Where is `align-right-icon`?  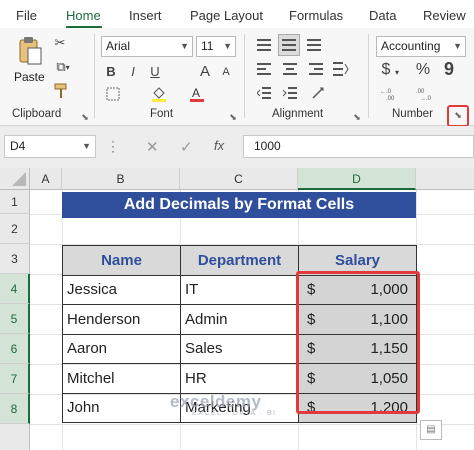
align-right-icon is located at coordinates (316, 69).